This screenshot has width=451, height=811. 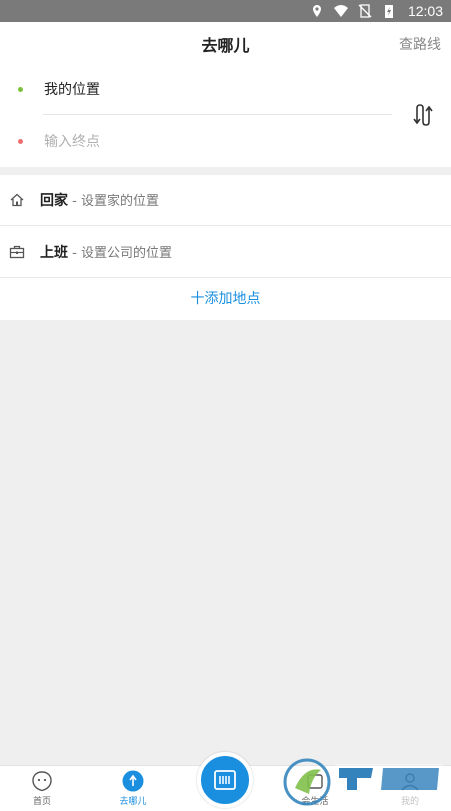 I want to click on home-place-row: 回家 - 设置家的位置, so click(x=225, y=200).